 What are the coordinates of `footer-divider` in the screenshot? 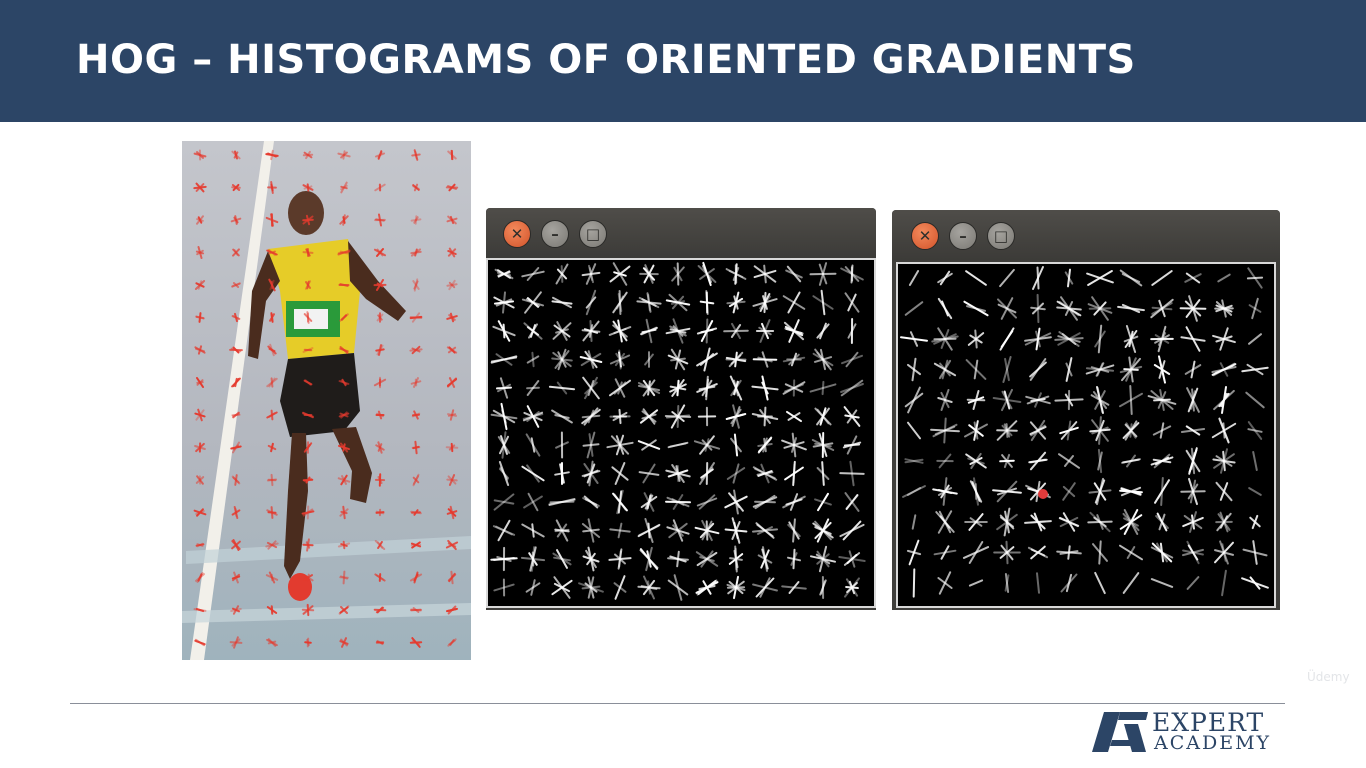 It's located at (677, 703).